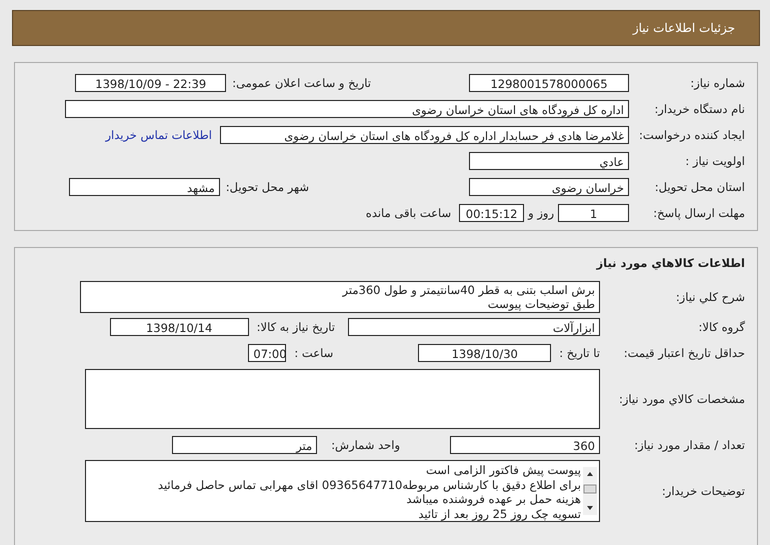 The image size is (770, 545). What do you see at coordinates (541, 213) in the screenshot?
I see `days-unit-label: روز و` at bounding box center [541, 213].